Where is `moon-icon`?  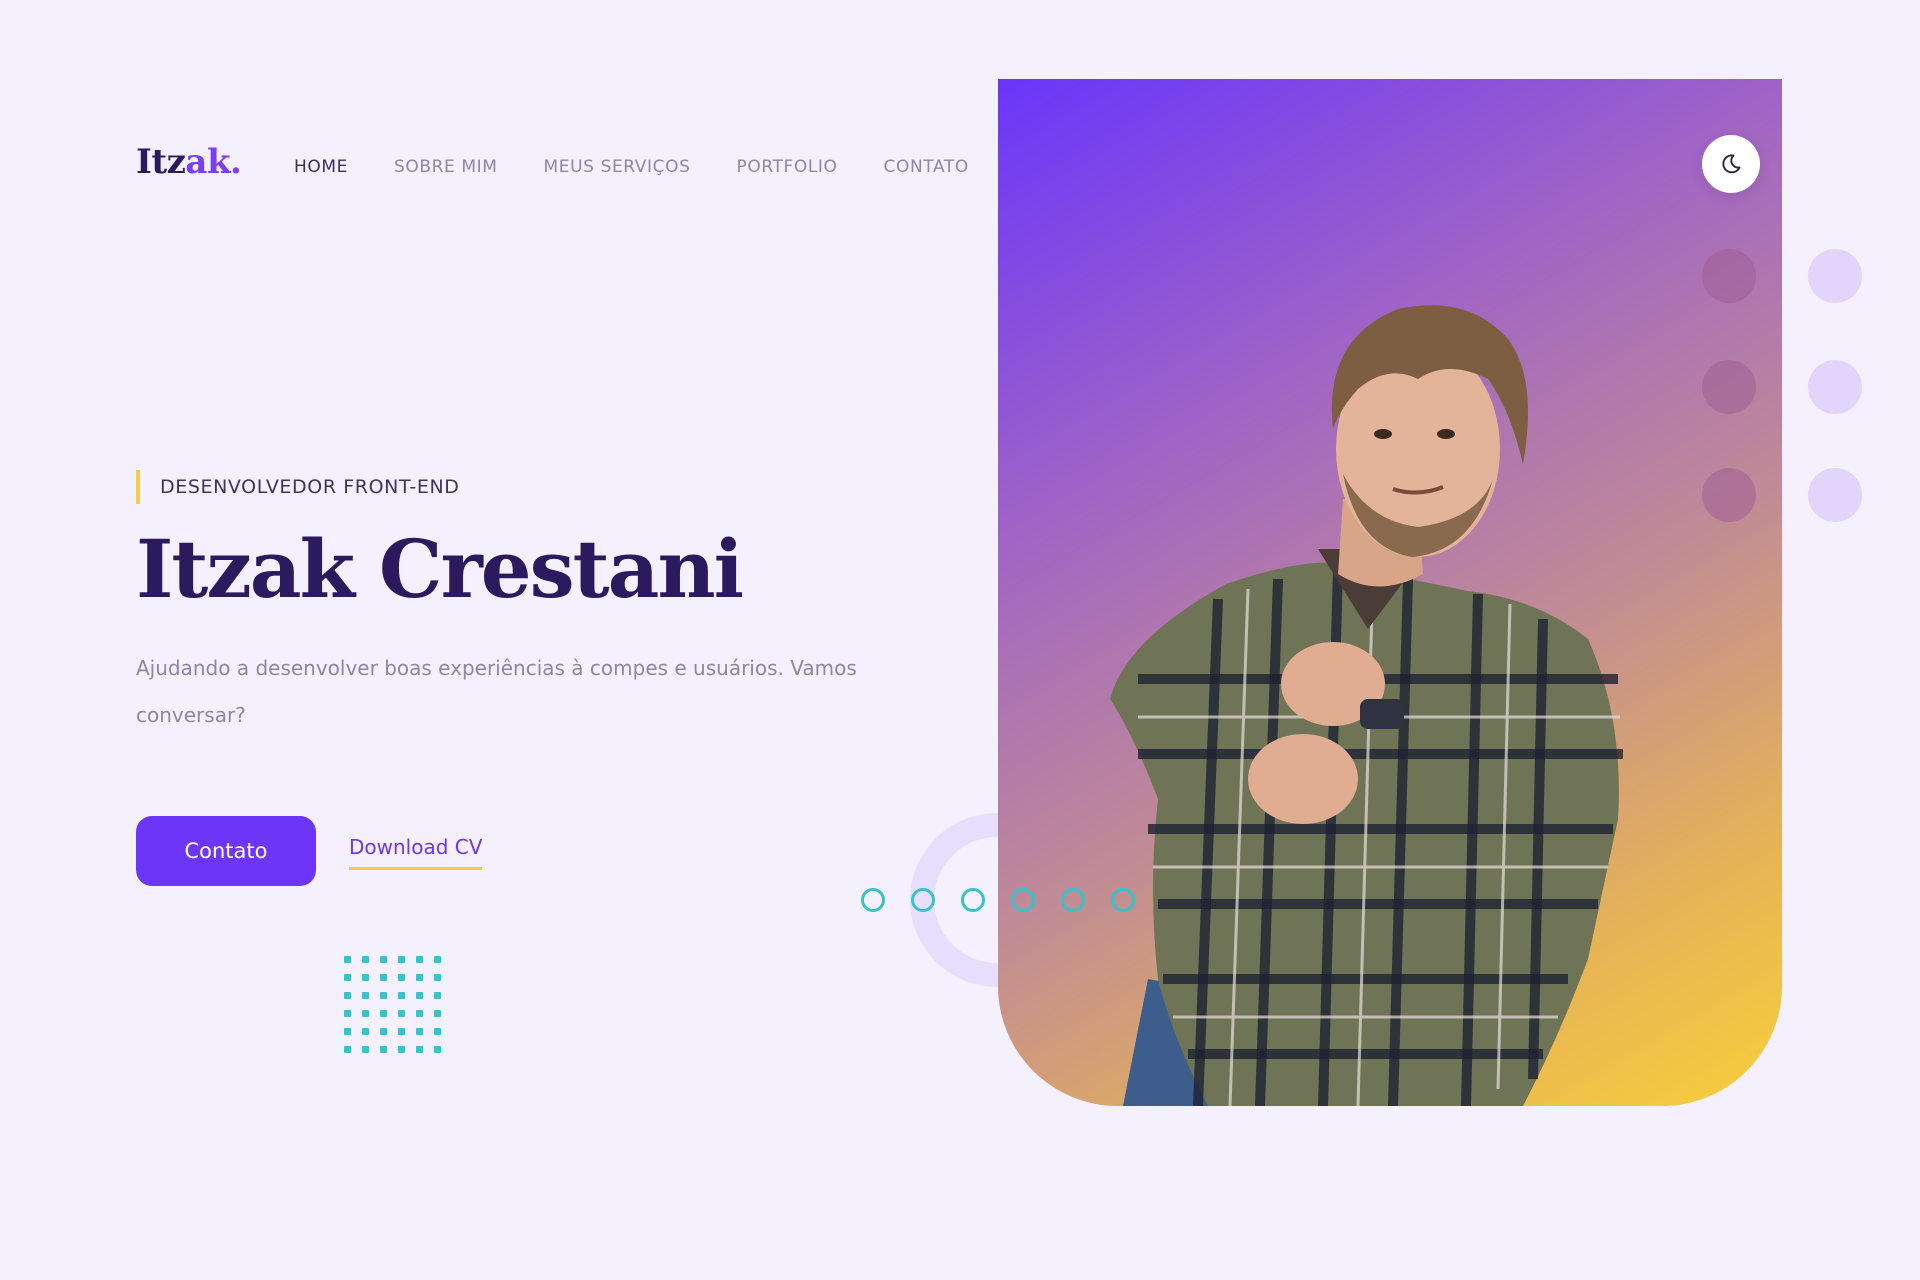 moon-icon is located at coordinates (1731, 164).